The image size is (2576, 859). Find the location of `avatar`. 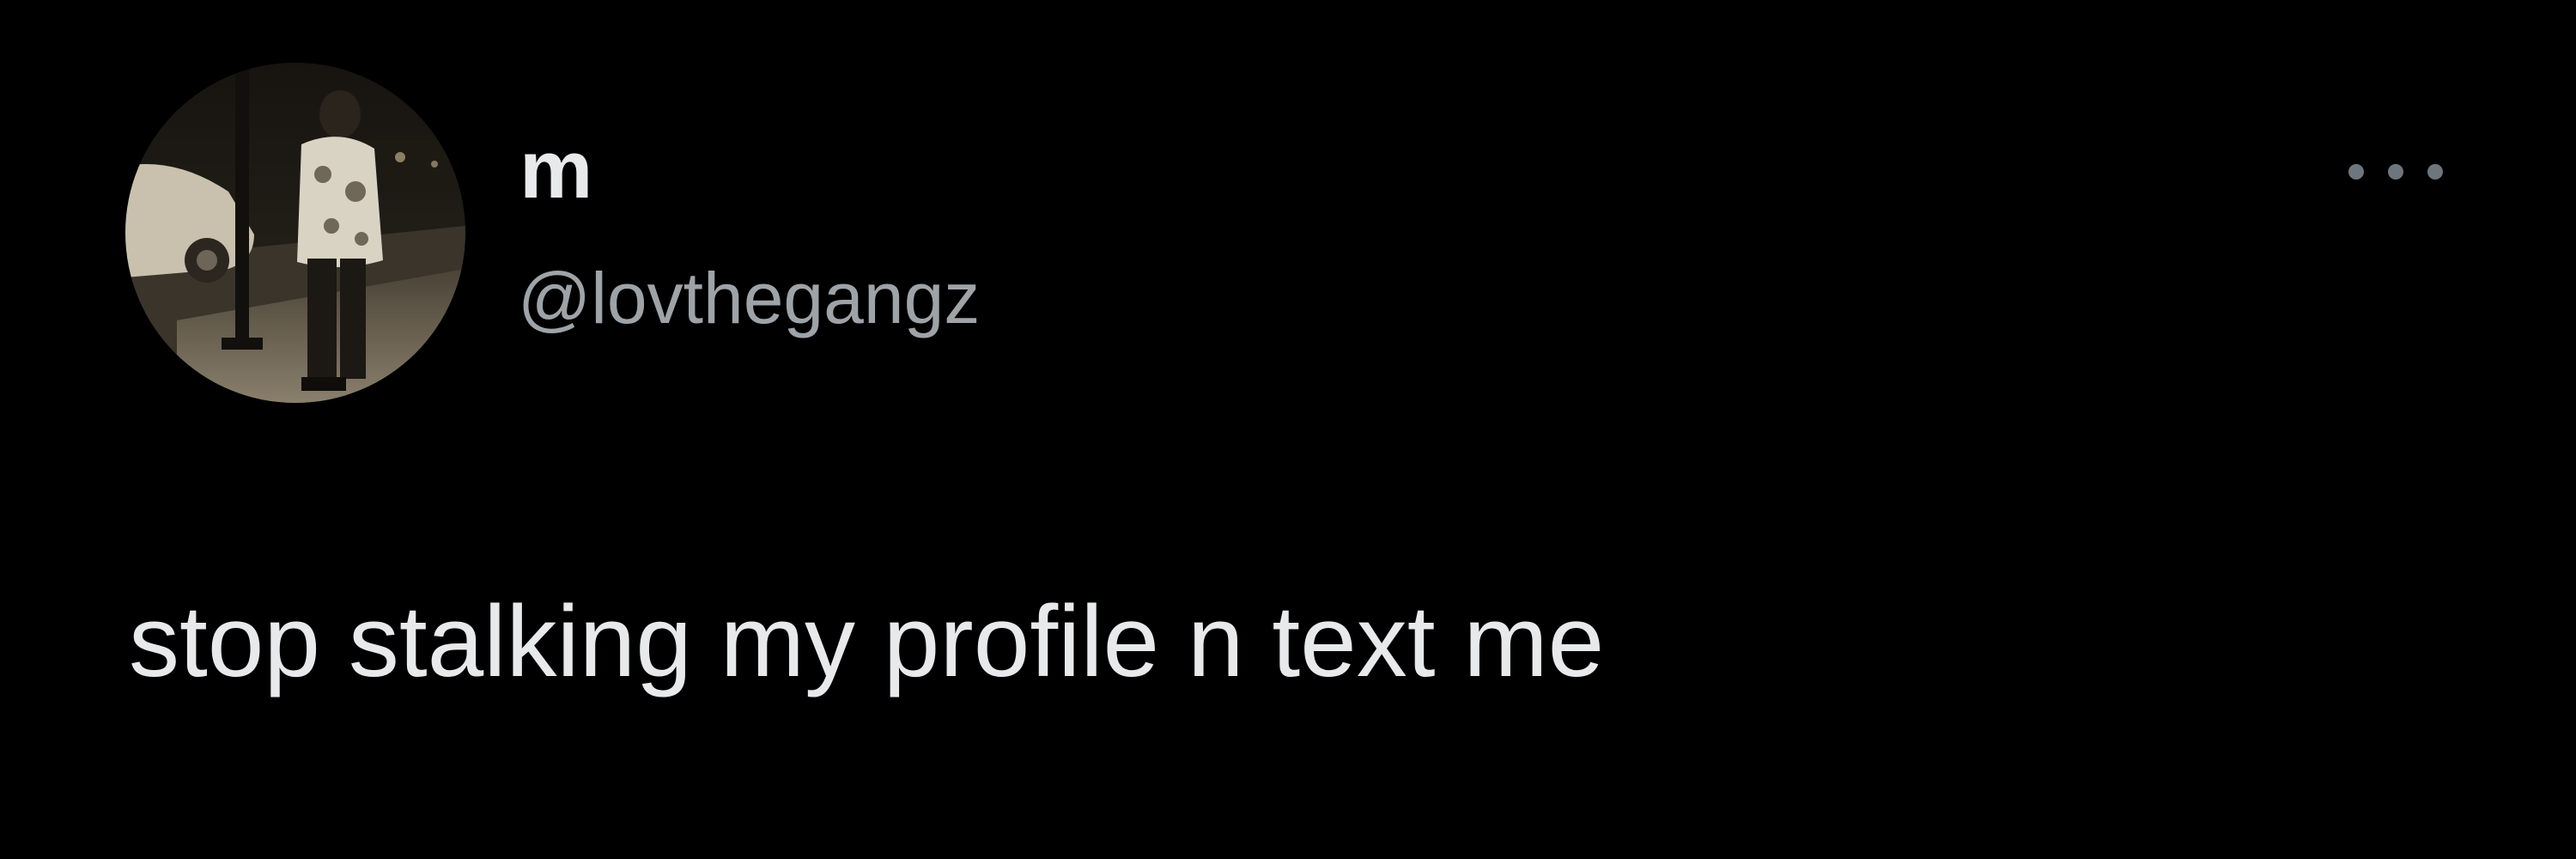

avatar is located at coordinates (295, 233).